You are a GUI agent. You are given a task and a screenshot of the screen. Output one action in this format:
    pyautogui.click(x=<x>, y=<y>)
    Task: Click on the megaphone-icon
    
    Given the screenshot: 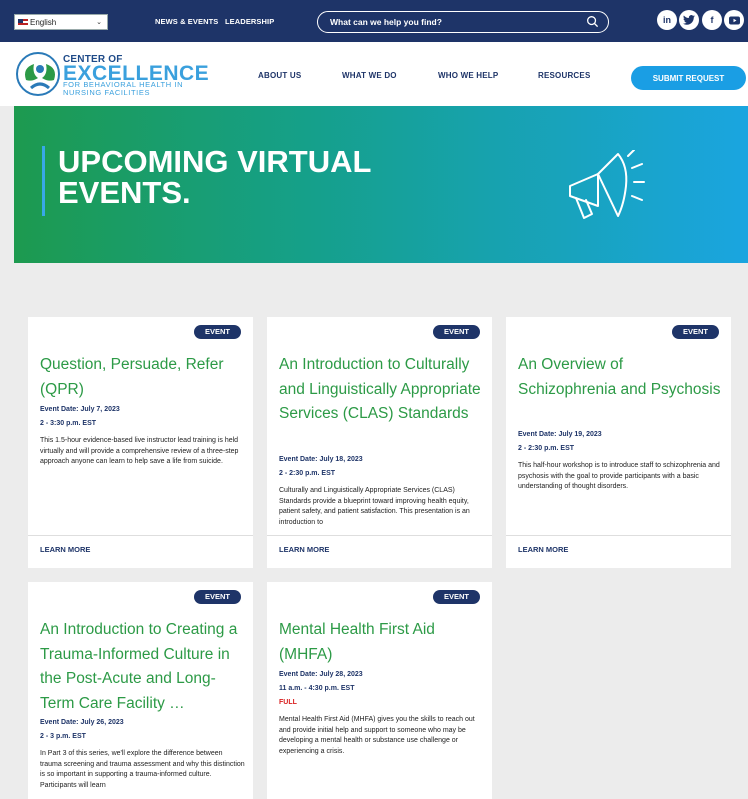 What is the action you would take?
    pyautogui.click(x=607, y=184)
    